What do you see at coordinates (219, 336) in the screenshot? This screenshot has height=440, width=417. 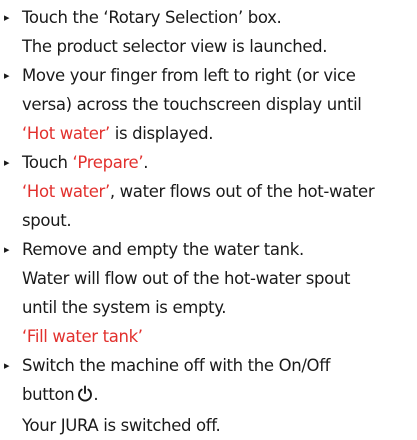 I see `step-4-display-message: ‘Fill water tank’` at bounding box center [219, 336].